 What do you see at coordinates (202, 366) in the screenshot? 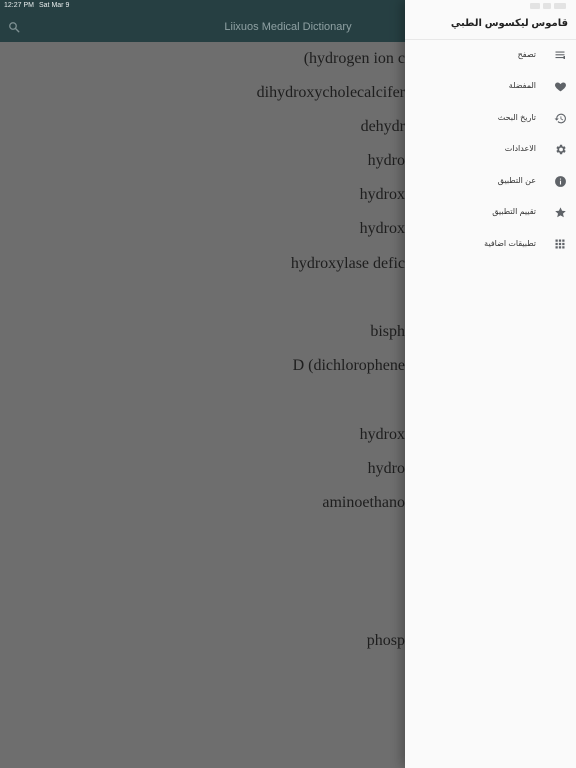
I see `list-item: D (dichlorophene` at bounding box center [202, 366].